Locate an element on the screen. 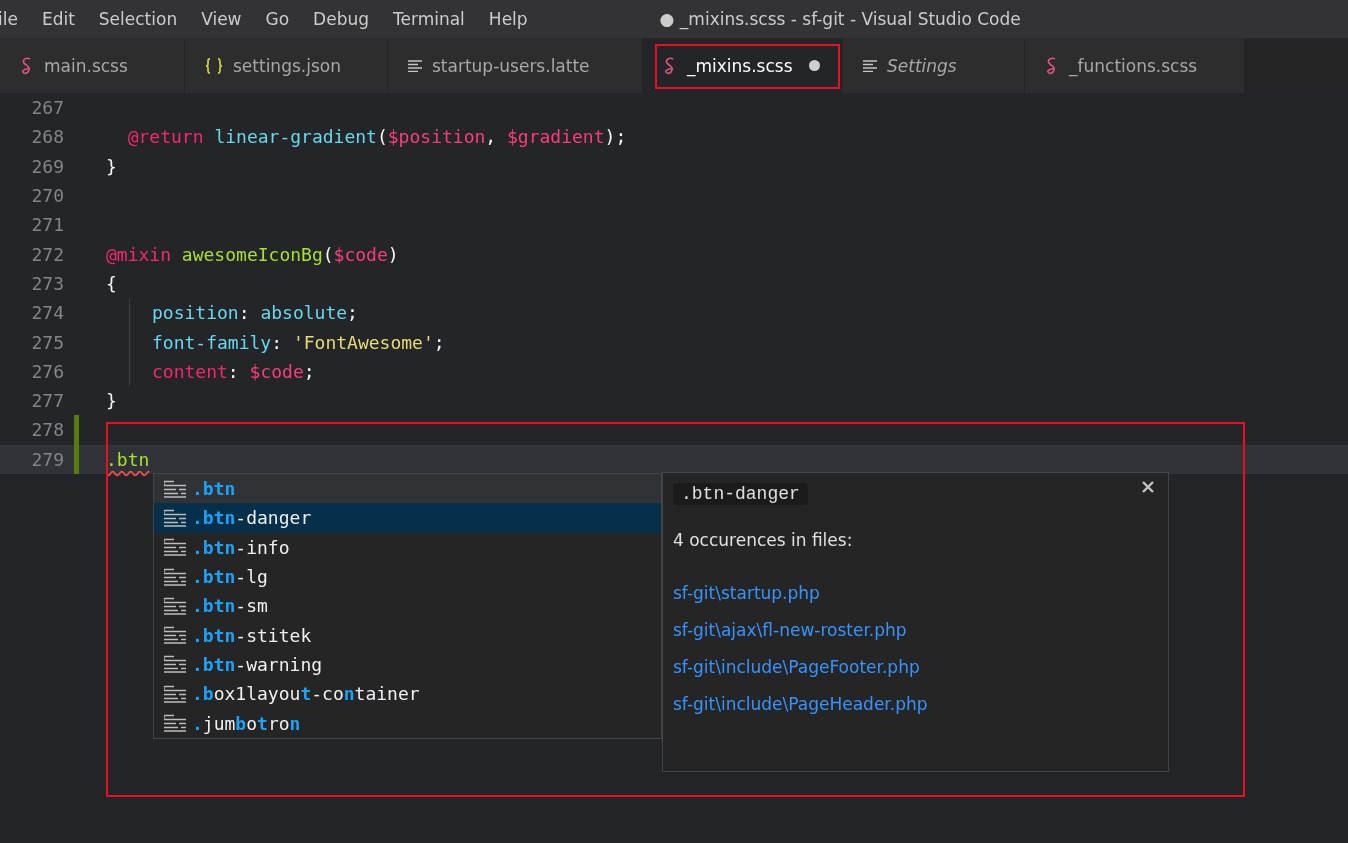  menu-item: Selection is located at coordinates (138, 19).